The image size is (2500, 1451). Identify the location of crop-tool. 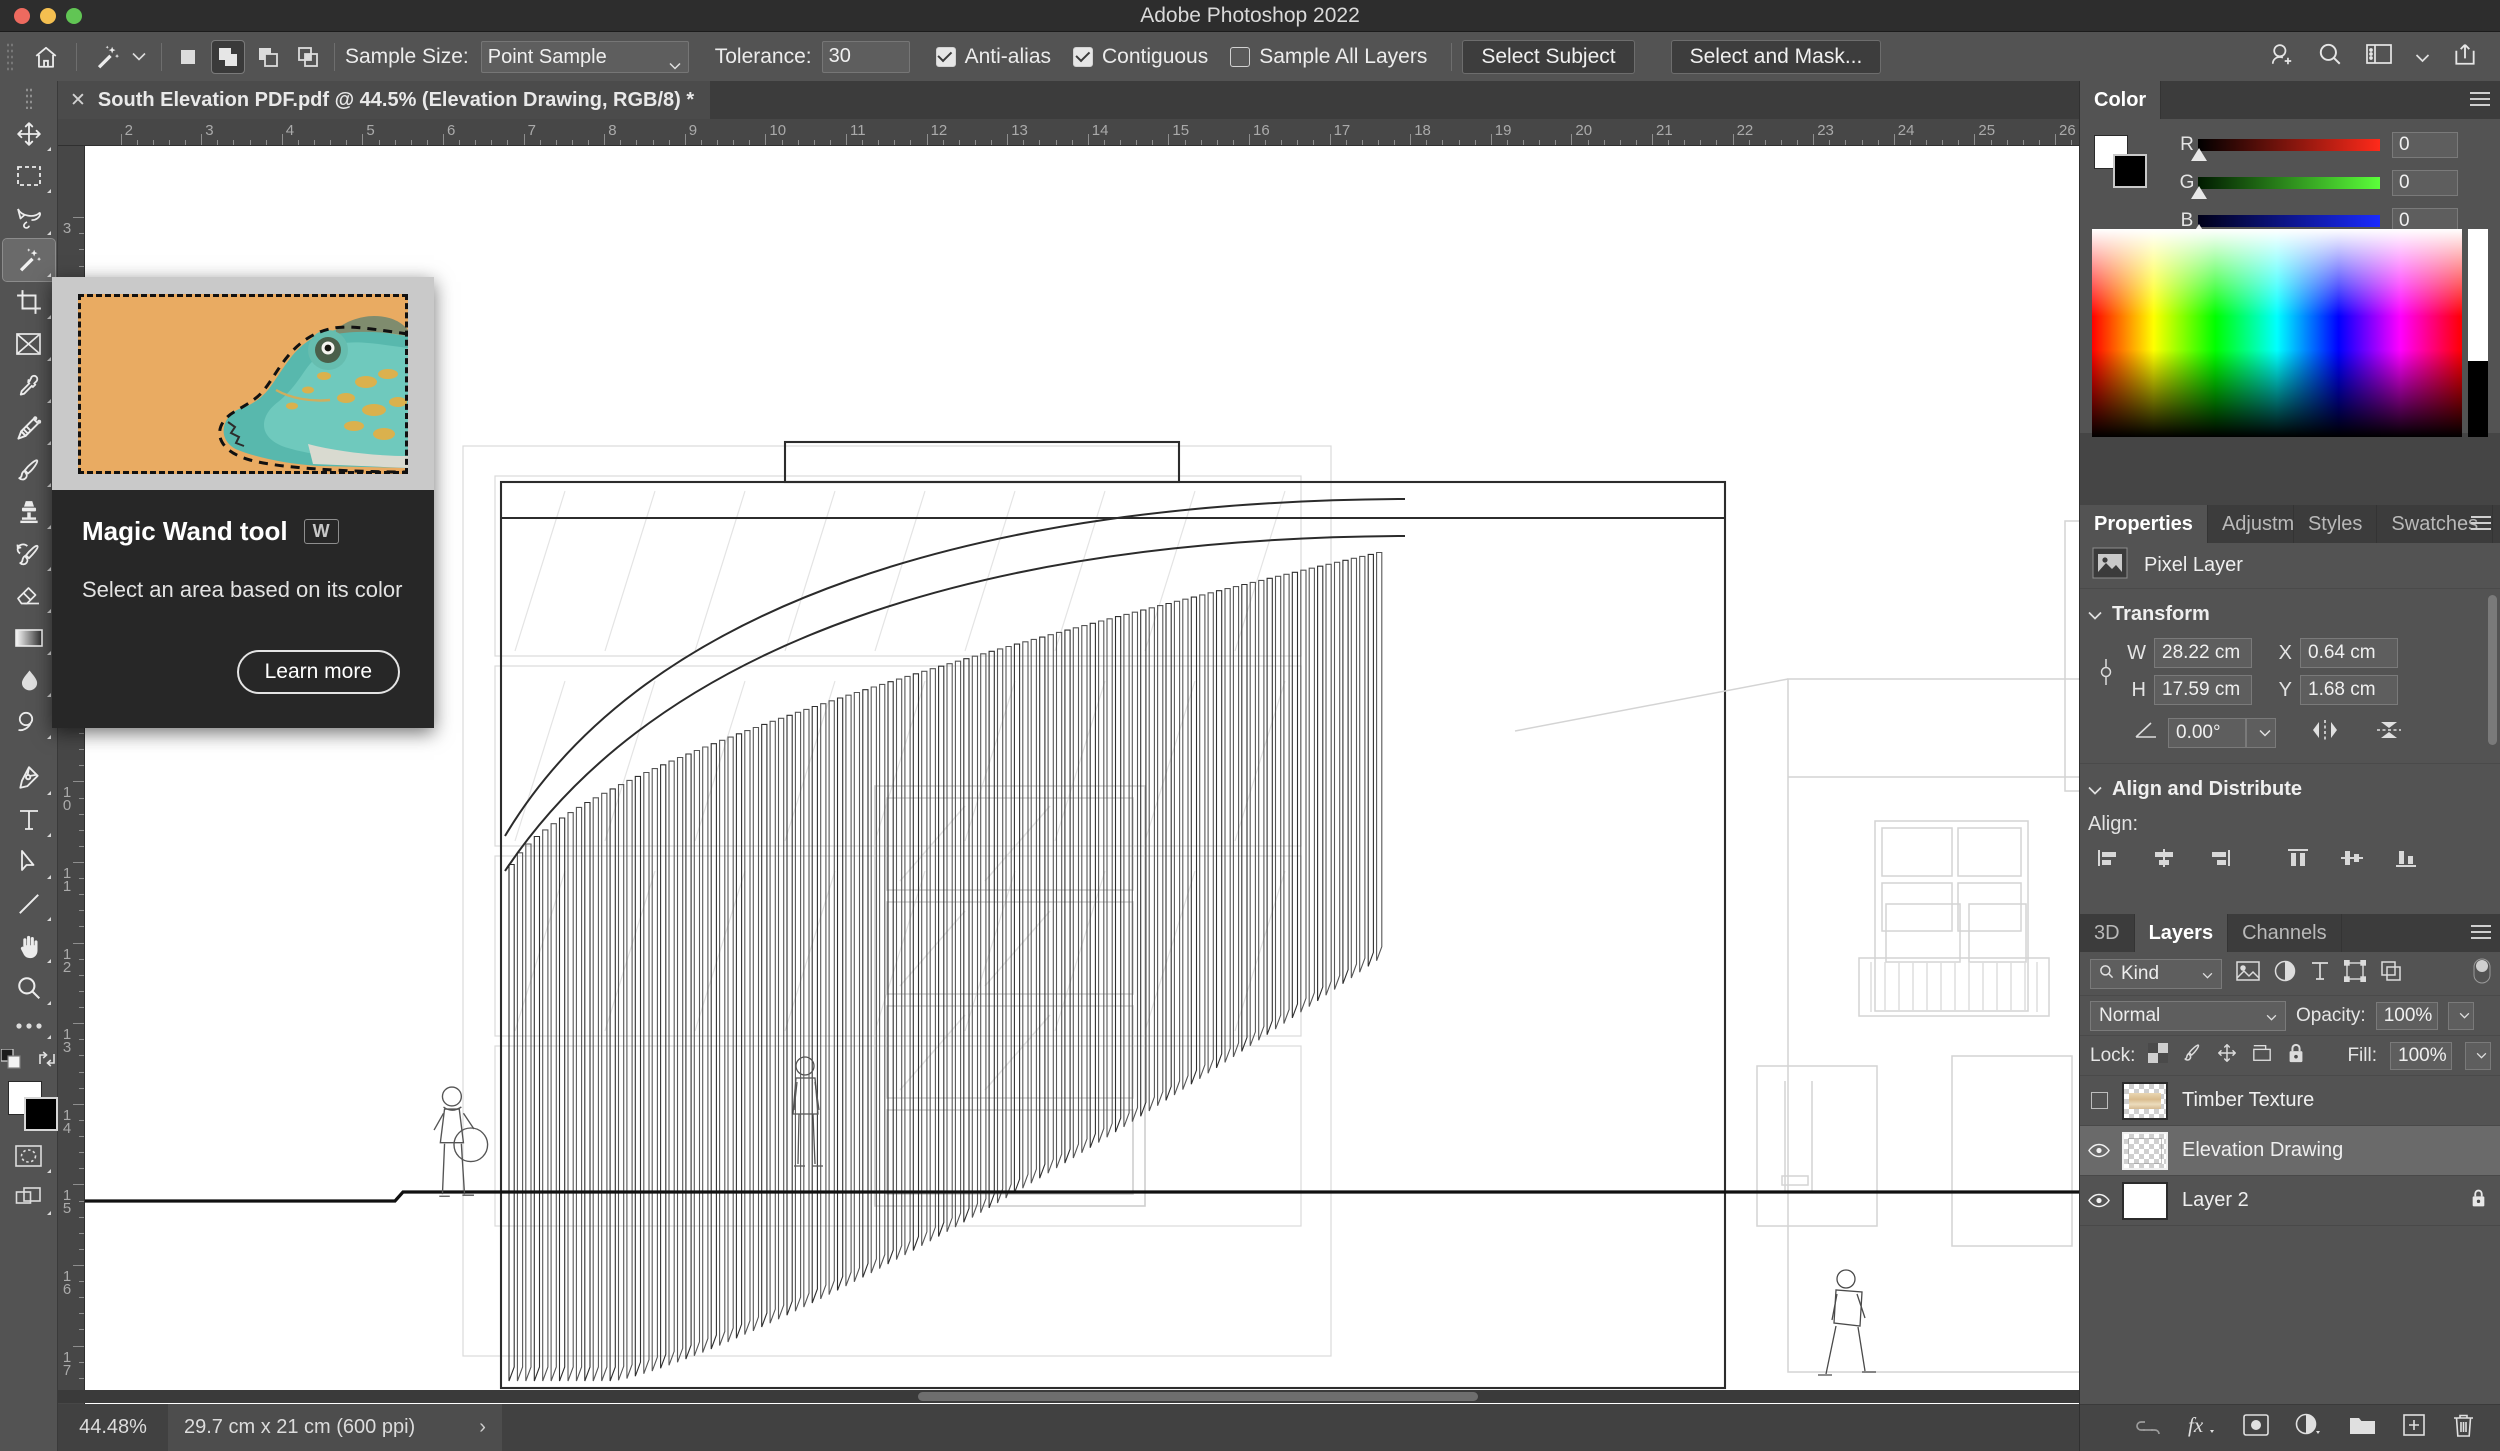
(29, 302).